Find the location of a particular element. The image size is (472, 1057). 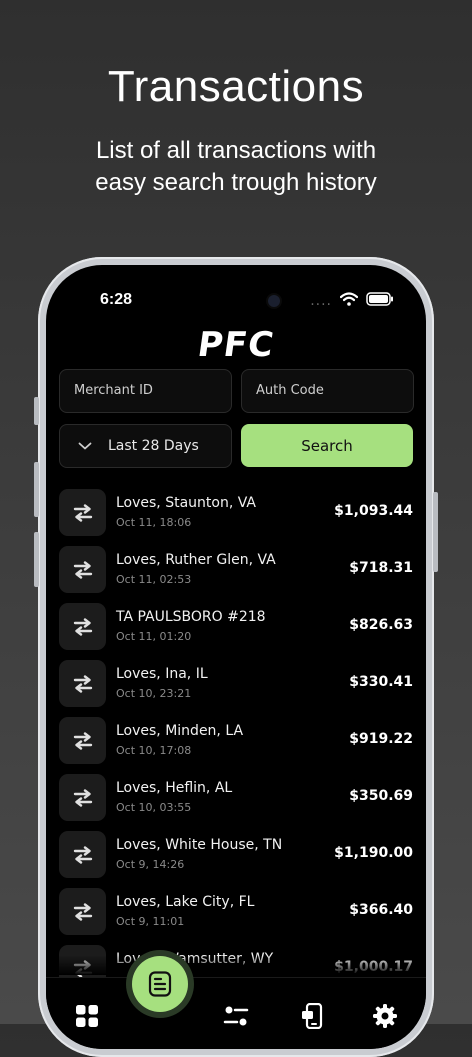

period-value: Last 28 Days is located at coordinates (153, 446).